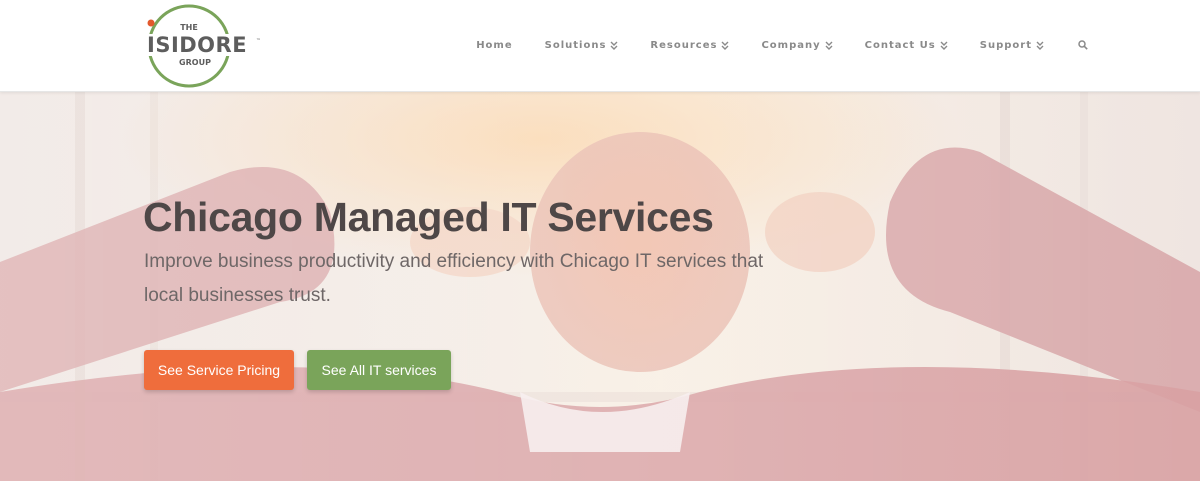 The width and height of the screenshot is (1200, 481). Describe the element at coordinates (791, 45) in the screenshot. I see `nav-label-company: Company` at that location.